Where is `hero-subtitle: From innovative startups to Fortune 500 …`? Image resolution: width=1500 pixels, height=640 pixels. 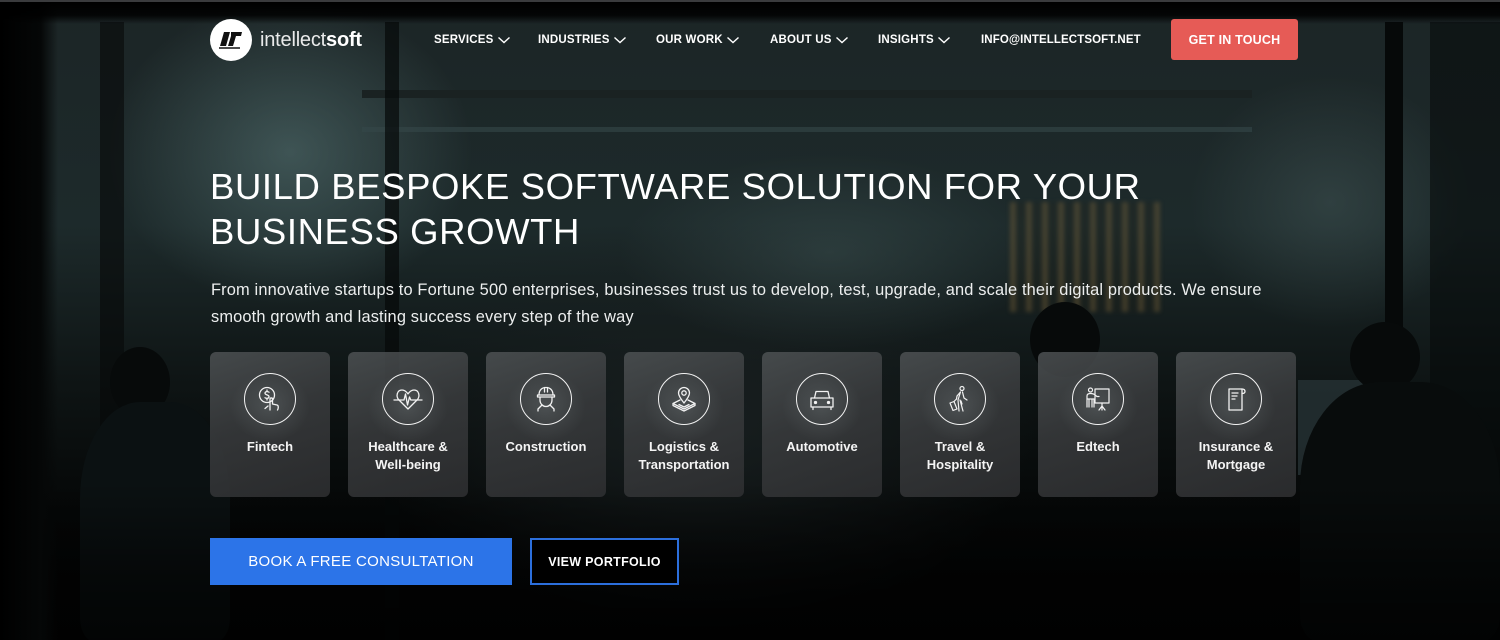 hero-subtitle: From innovative startups to Fortune 500 … is located at coordinates (736, 303).